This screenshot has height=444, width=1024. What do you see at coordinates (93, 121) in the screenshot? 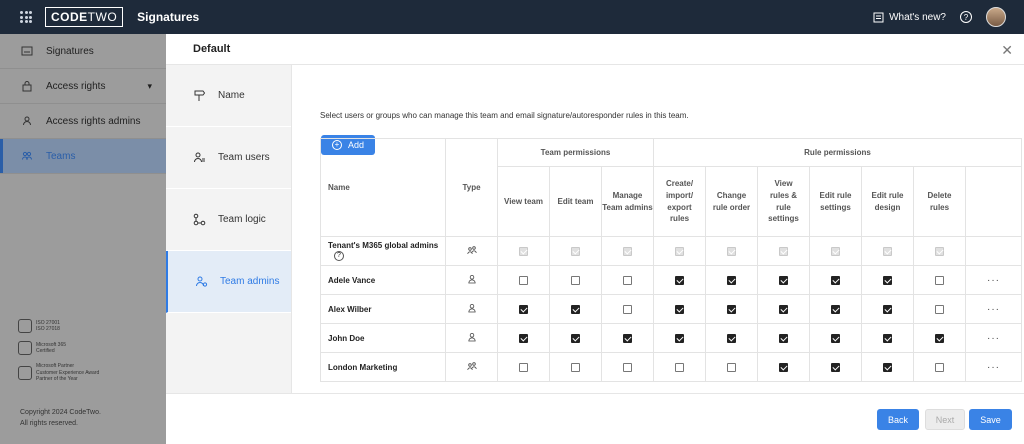
I see `sidebar-item-label: Access rights admins` at bounding box center [93, 121].